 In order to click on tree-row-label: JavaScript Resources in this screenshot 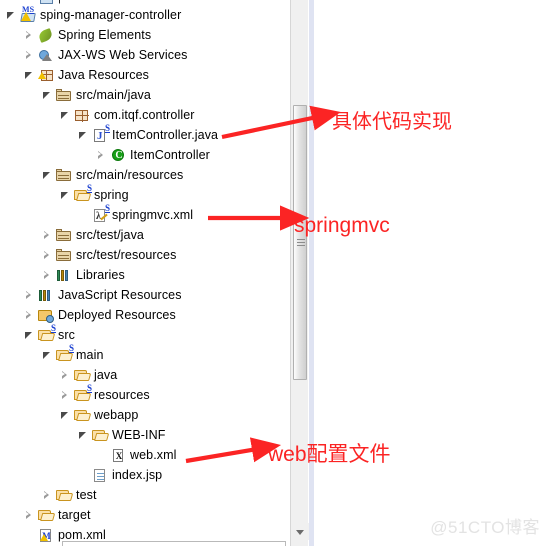, I will do `click(120, 295)`.